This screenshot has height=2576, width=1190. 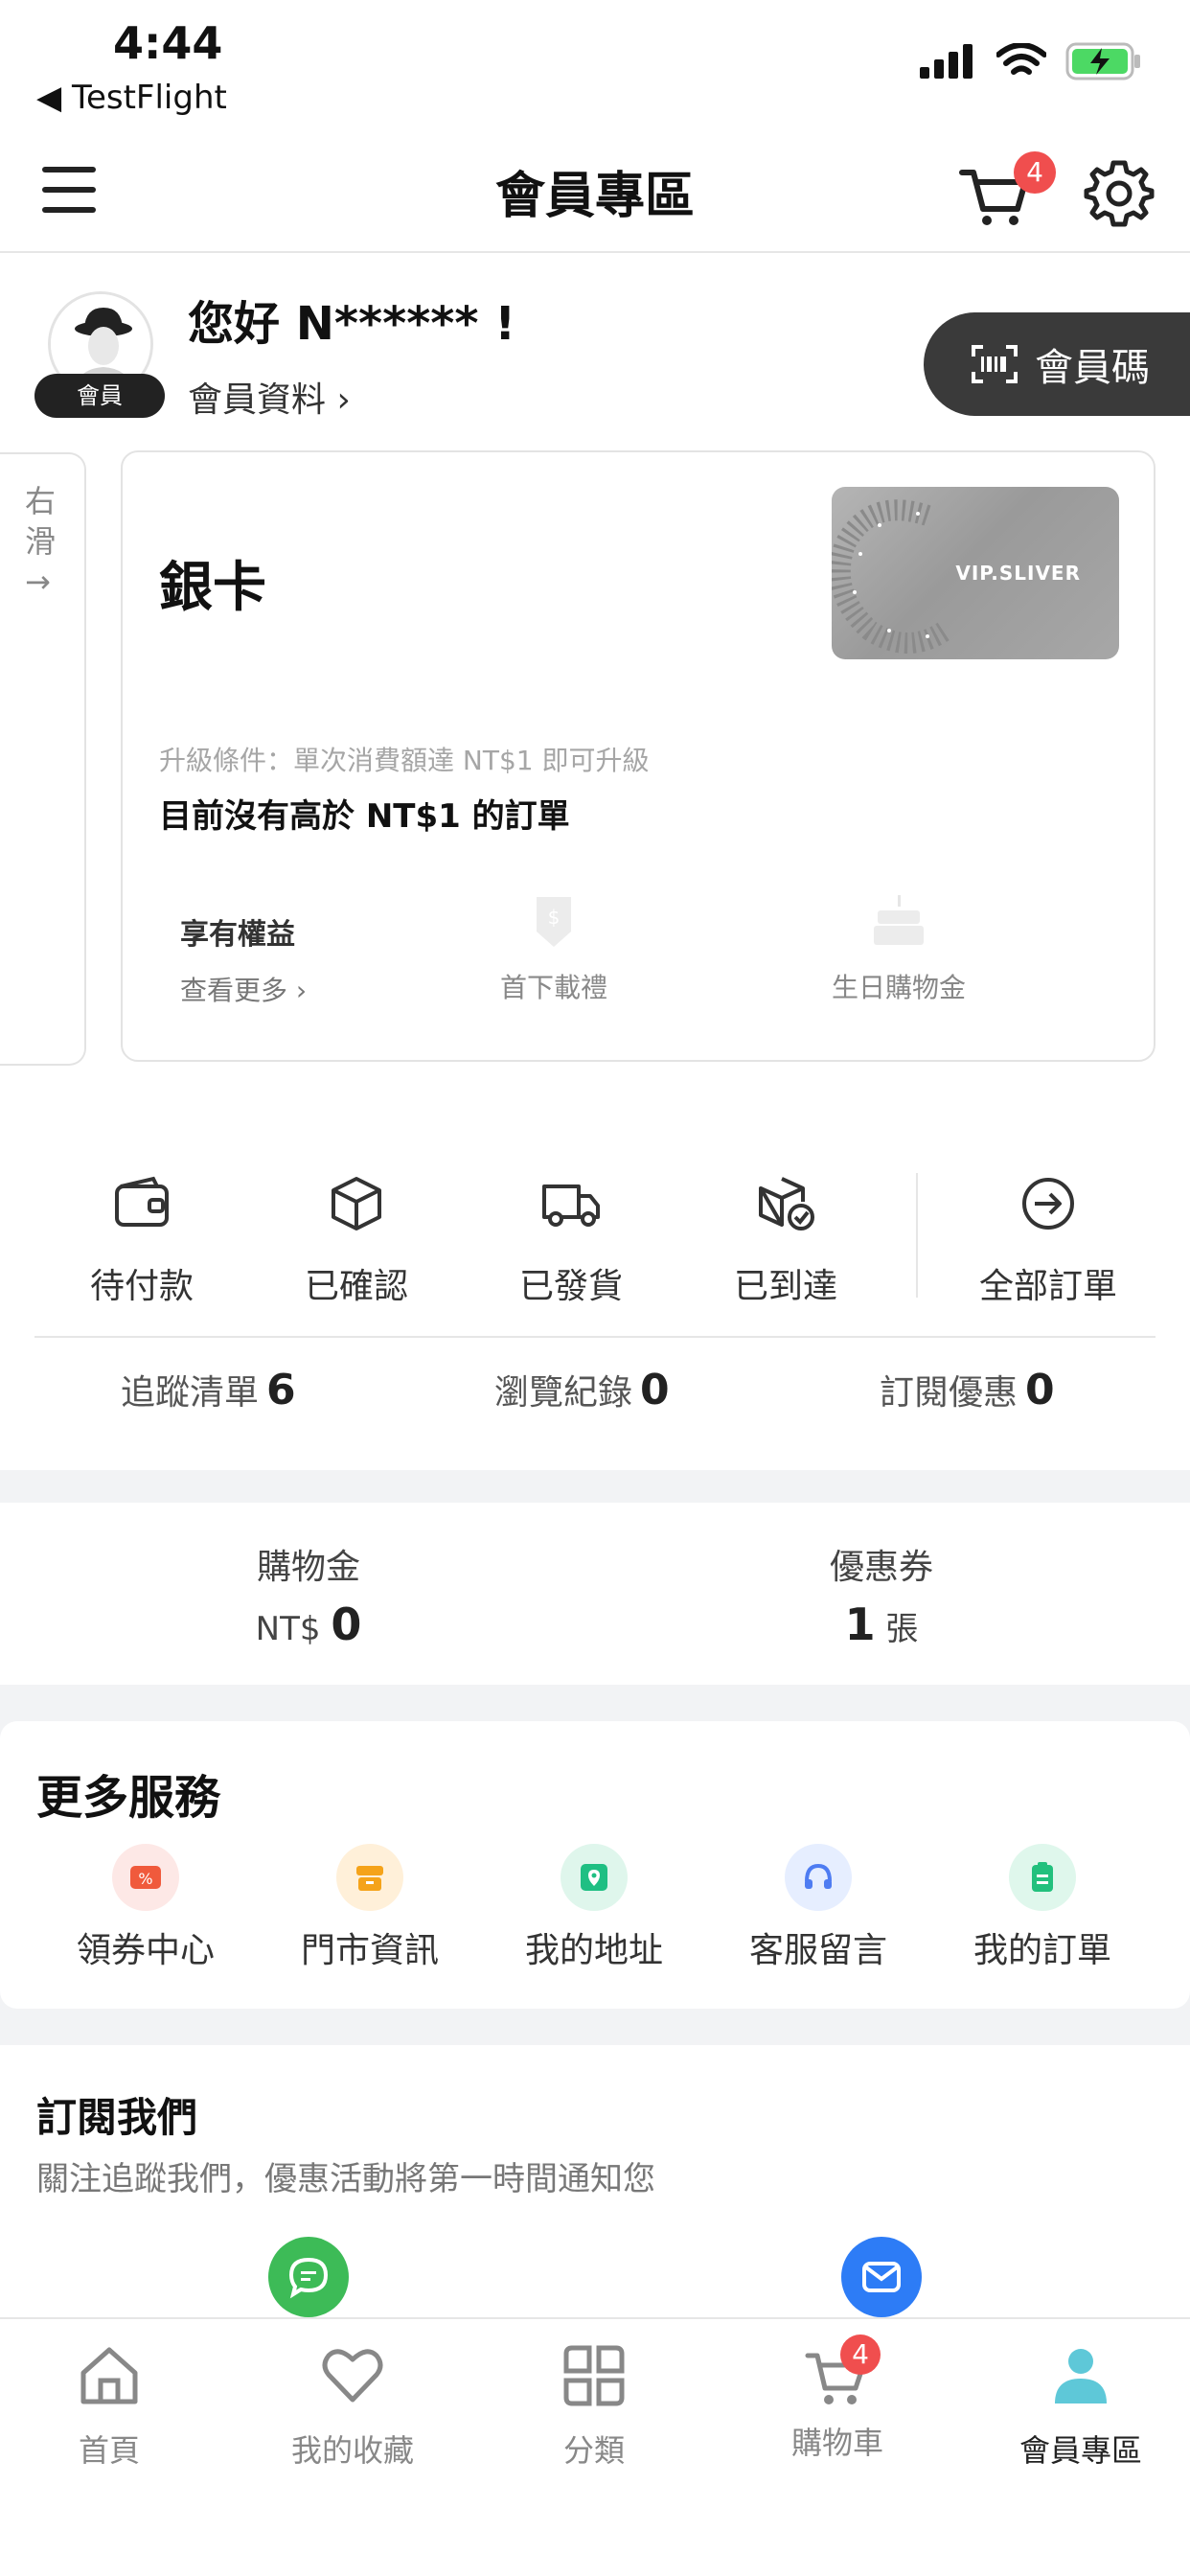 I want to click on battery-charging-icon, so click(x=1102, y=61).